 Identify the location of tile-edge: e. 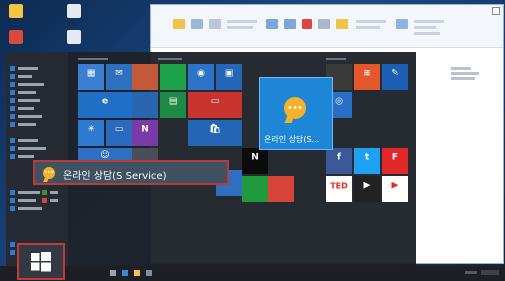
(105, 105).